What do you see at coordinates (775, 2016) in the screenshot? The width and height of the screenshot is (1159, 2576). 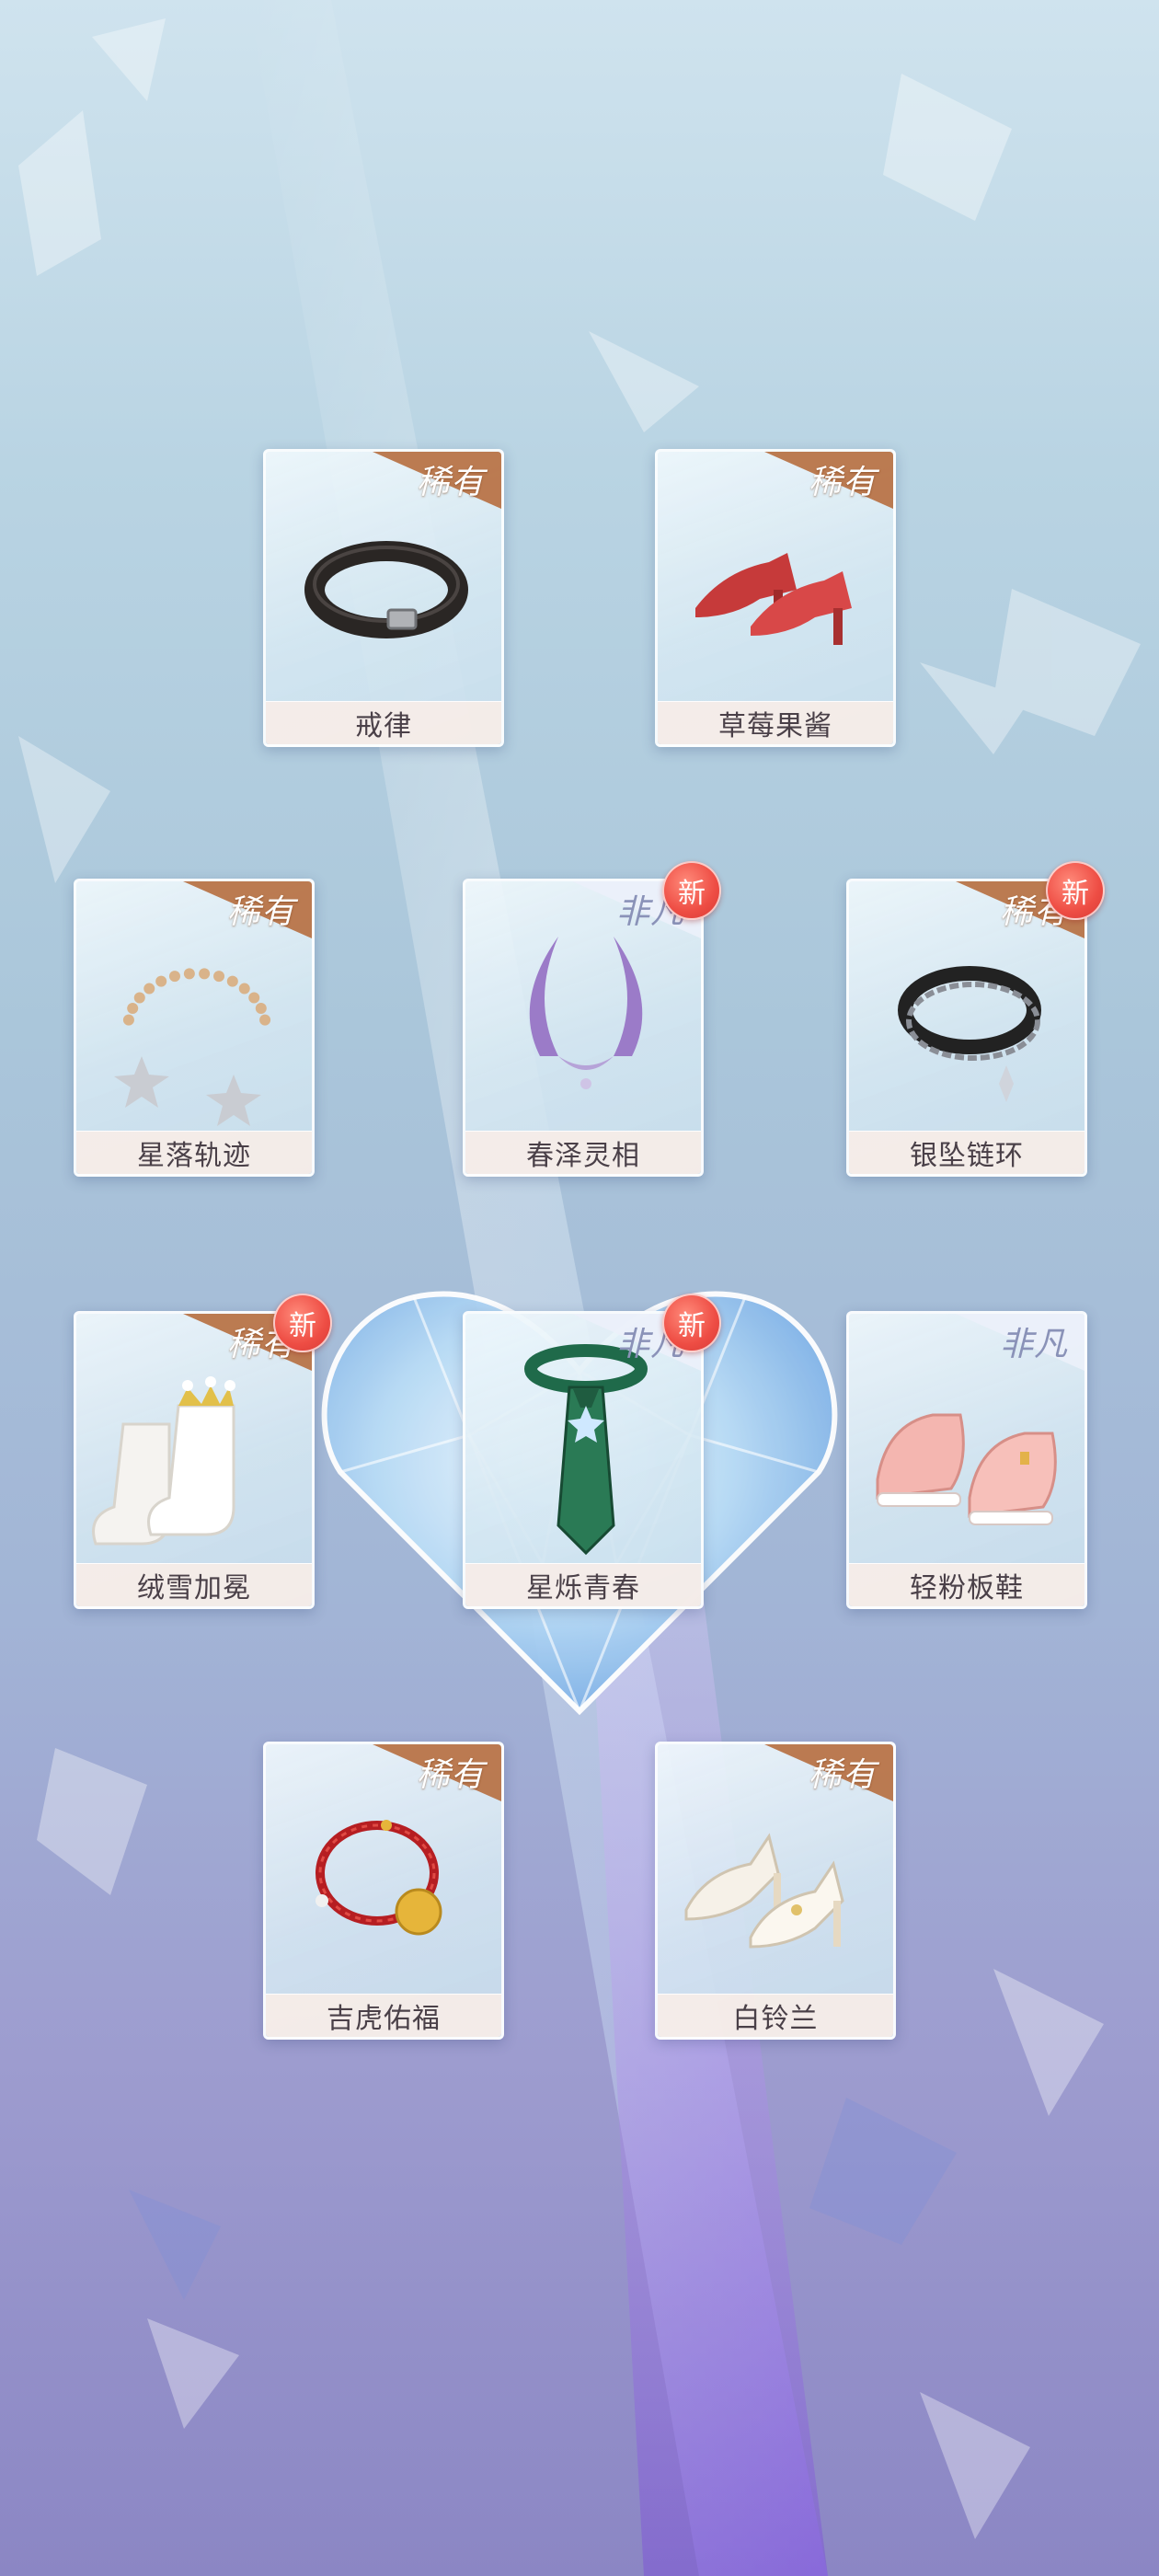 I see `item-name: 白铃兰` at bounding box center [775, 2016].